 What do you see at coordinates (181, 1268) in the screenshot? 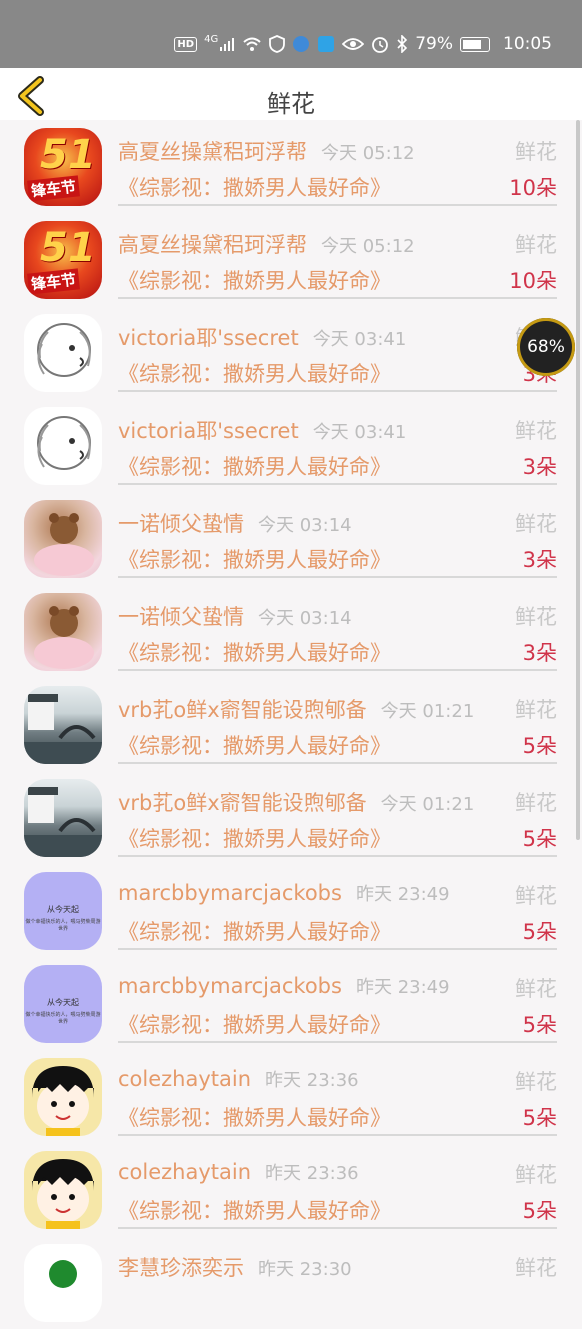
I see `sender-name: 李慧珍添奕示` at bounding box center [181, 1268].